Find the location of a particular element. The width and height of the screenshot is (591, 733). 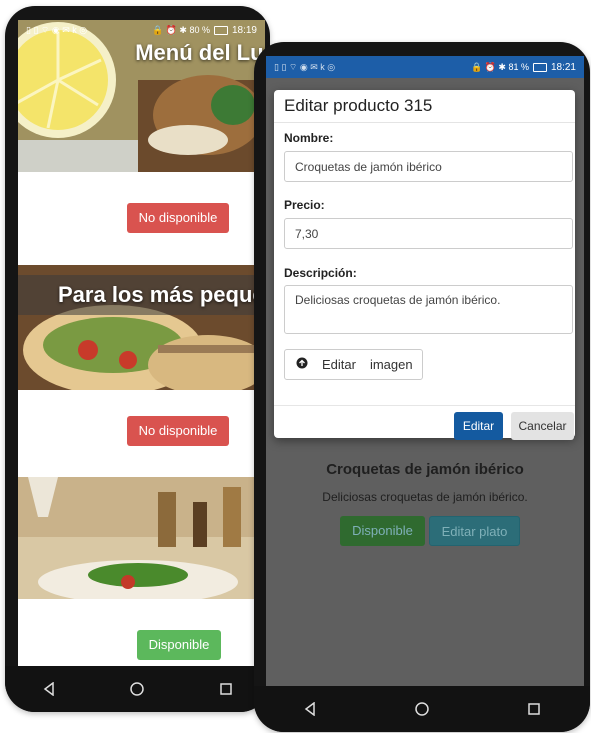

name-label: Nombre: is located at coordinates (309, 138).